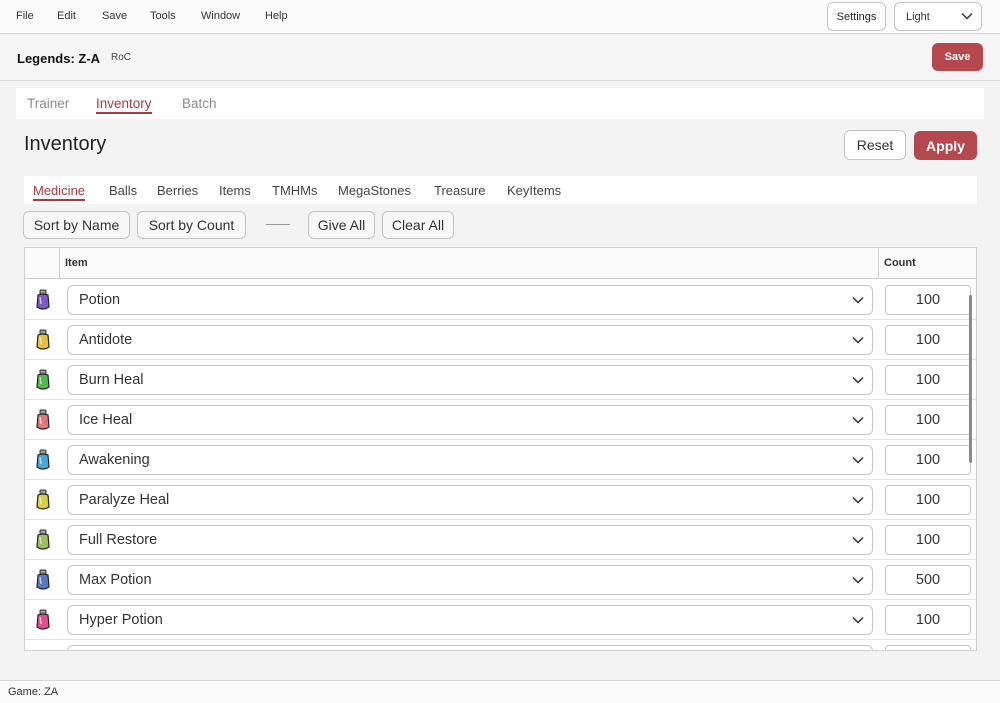 Image resolution: width=1000 pixels, height=703 pixels. I want to click on item-name: Max Potion, so click(115, 580).